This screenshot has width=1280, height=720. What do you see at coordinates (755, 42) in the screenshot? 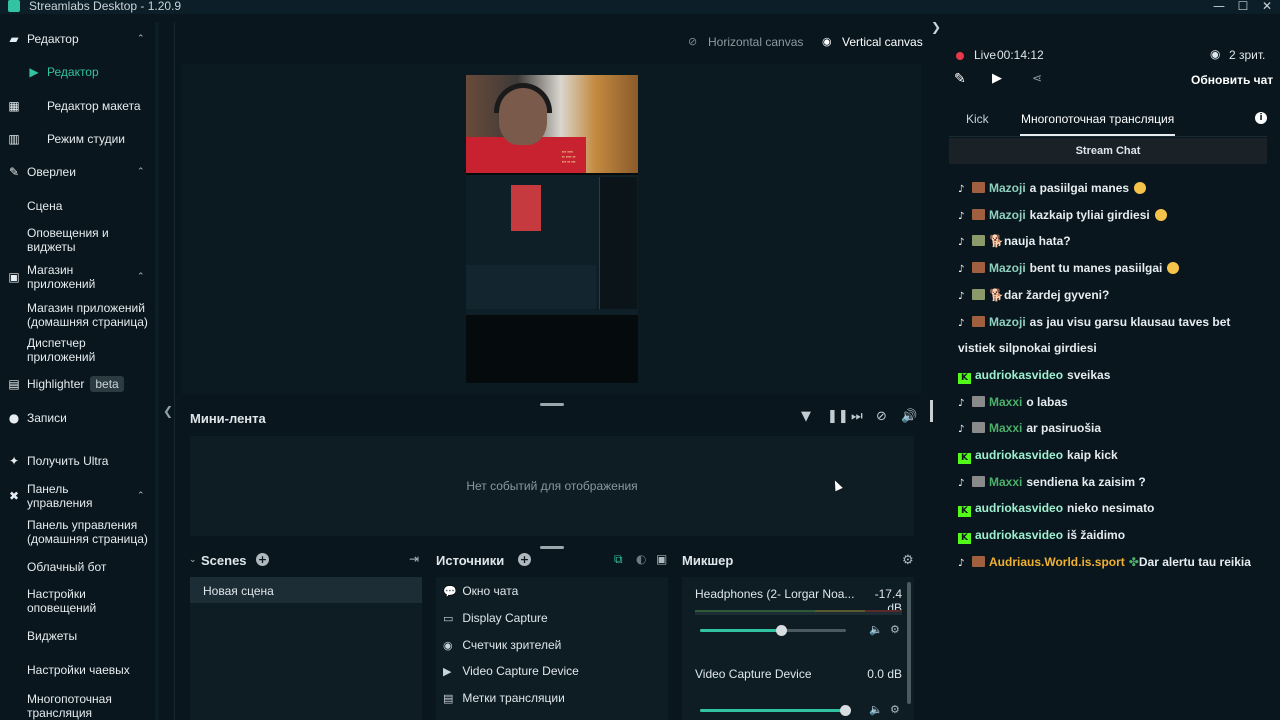
I see `horizontal-canvas-toggle: Horizontal canvas` at bounding box center [755, 42].